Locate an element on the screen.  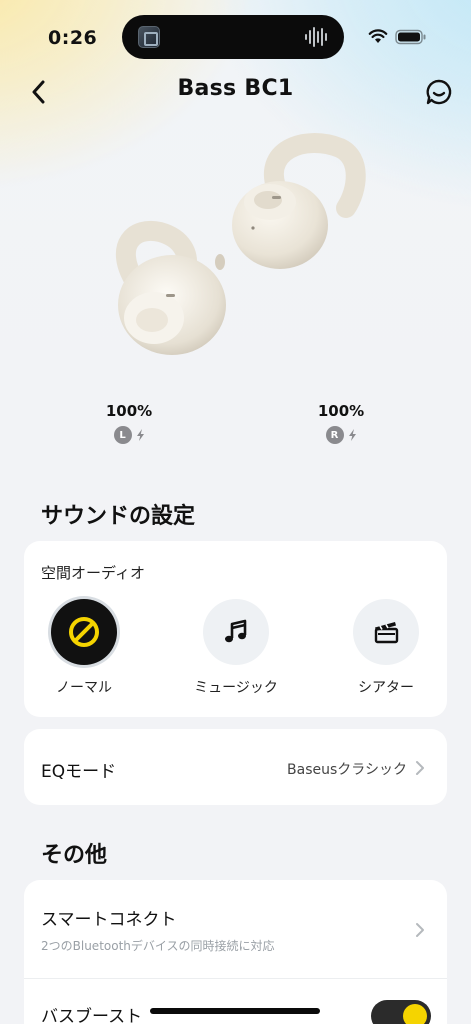
smart-connect-description: 2つのBluetoothデバイスの同時接続に対応 is located at coordinates (158, 946).